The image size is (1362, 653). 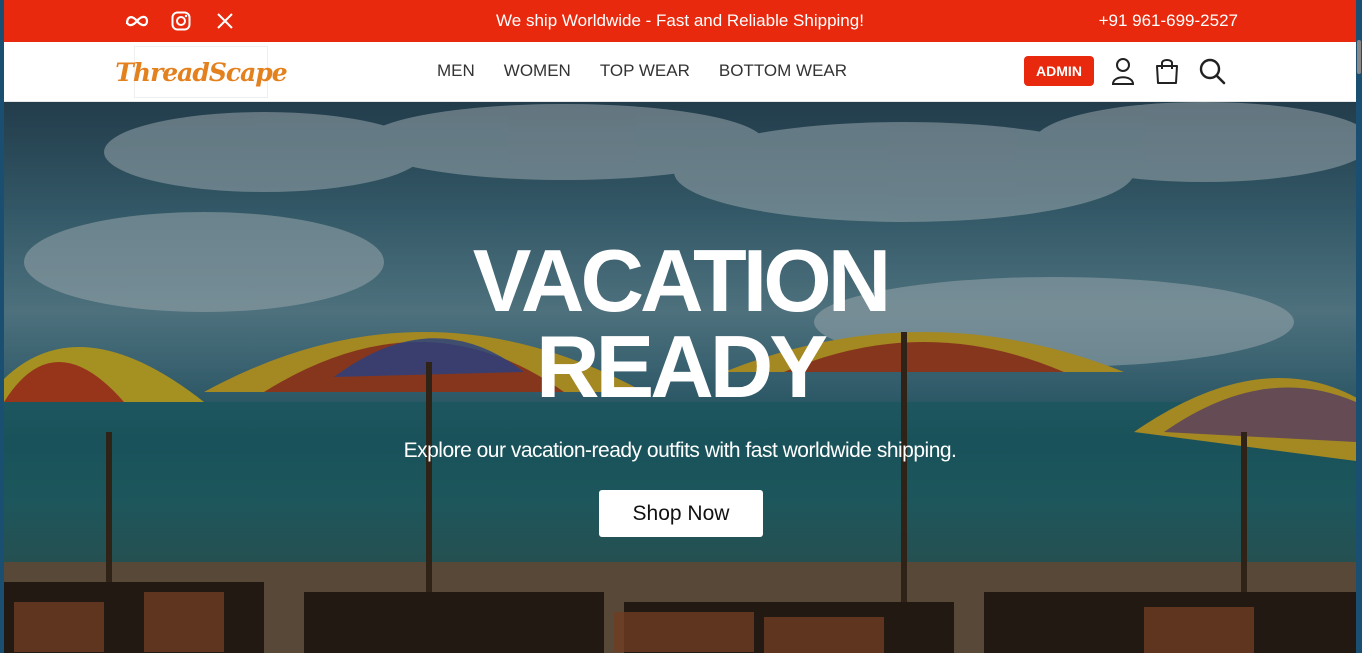 I want to click on scrollbar-thumb, so click(x=1359, y=57).